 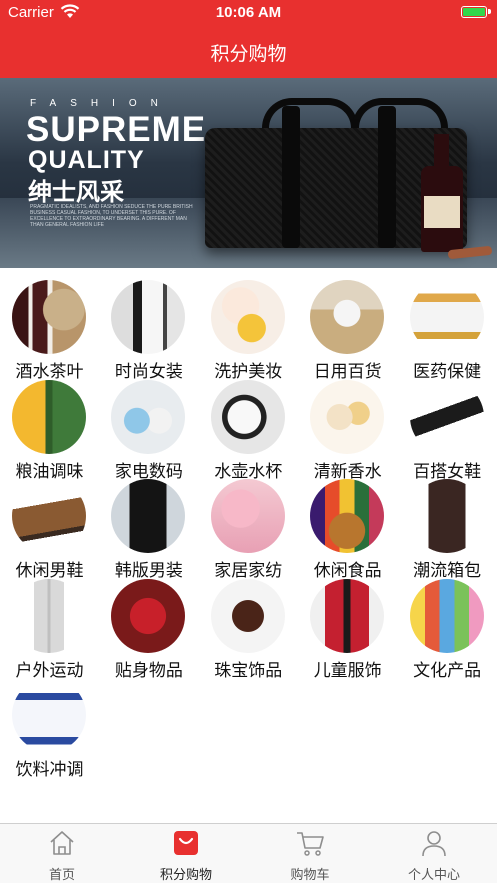 I want to click on category-item: 家电数码, so click(x=148, y=430).